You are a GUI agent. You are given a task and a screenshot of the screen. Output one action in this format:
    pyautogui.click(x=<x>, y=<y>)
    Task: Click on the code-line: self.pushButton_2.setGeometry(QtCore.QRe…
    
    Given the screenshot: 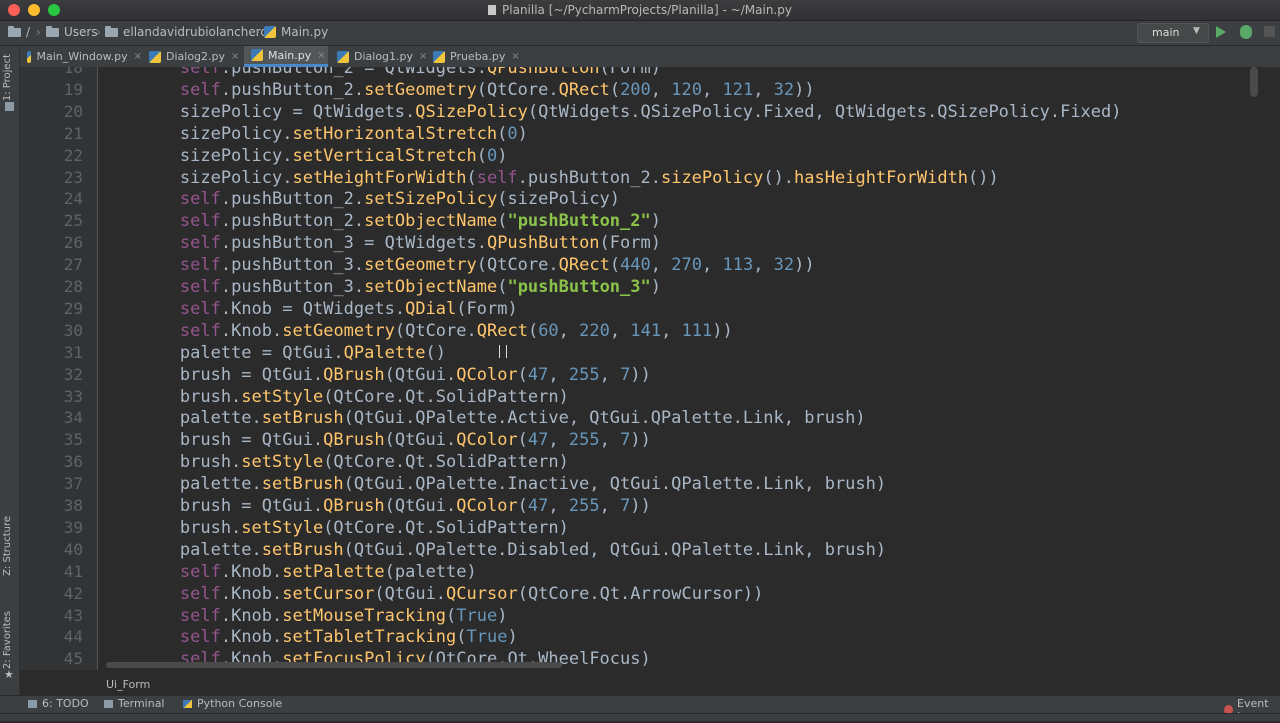 What is the action you would take?
    pyautogui.click(x=648, y=90)
    